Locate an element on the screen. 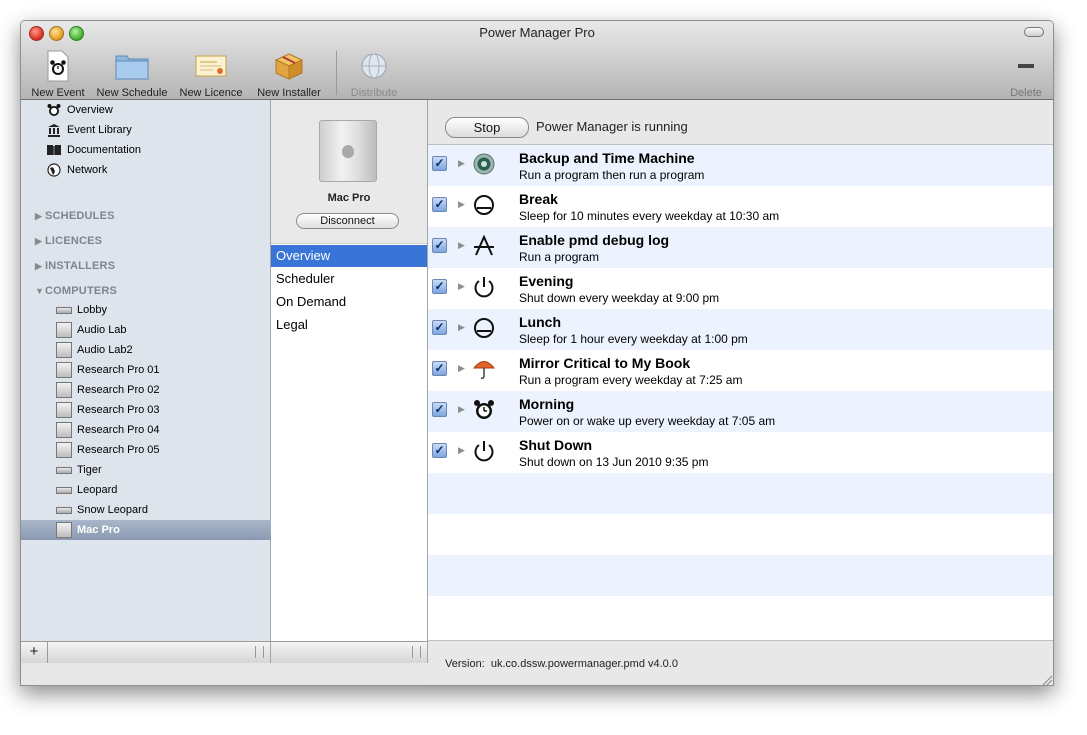 This screenshot has width=1087, height=735. event-row: ✓ ▶ Enable pmd debug log Run a program is located at coordinates (740, 247).